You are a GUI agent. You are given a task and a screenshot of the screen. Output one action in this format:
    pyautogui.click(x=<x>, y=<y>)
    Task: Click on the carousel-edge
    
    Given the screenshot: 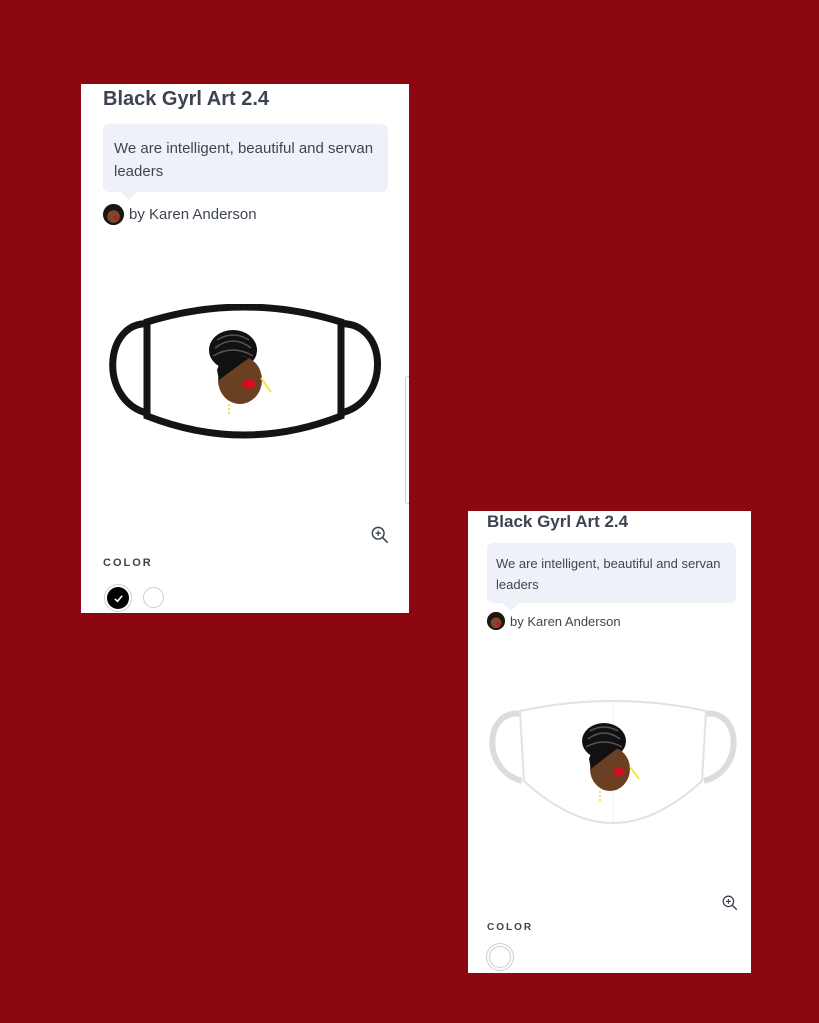 What is the action you would take?
    pyautogui.click(x=407, y=440)
    